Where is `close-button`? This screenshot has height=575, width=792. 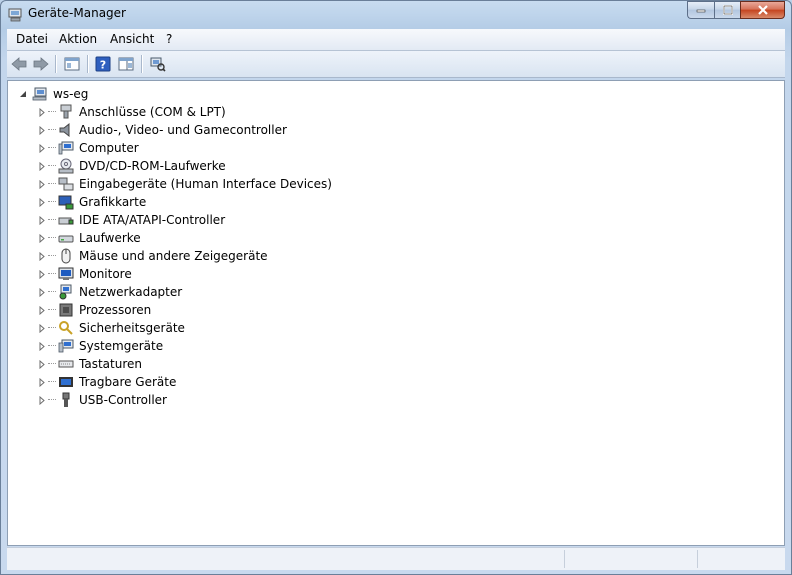
close-button is located at coordinates (762, 10).